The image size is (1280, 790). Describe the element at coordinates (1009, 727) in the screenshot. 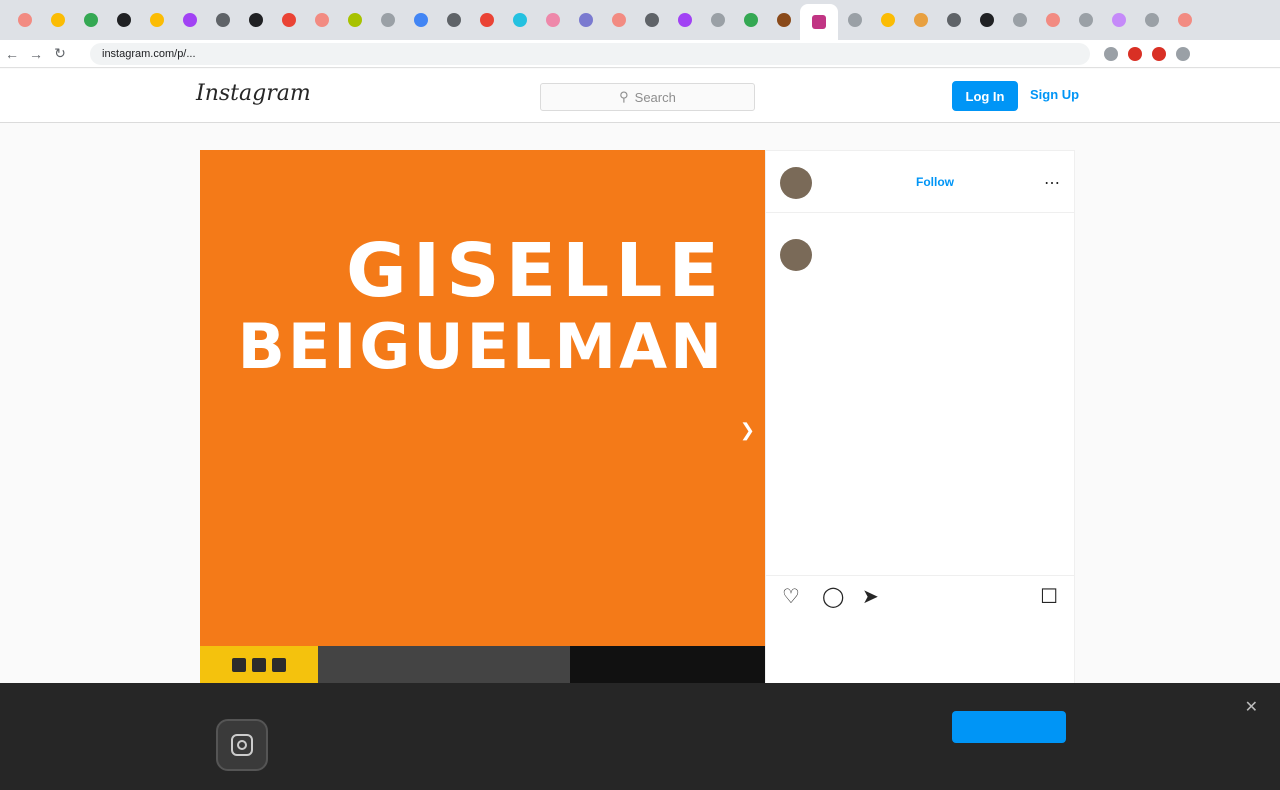

I see `banner-accept-button` at that location.